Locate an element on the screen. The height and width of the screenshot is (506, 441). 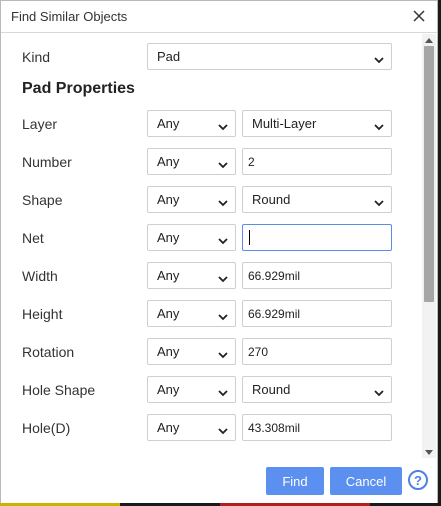
number-value: 2 is located at coordinates (251, 162).